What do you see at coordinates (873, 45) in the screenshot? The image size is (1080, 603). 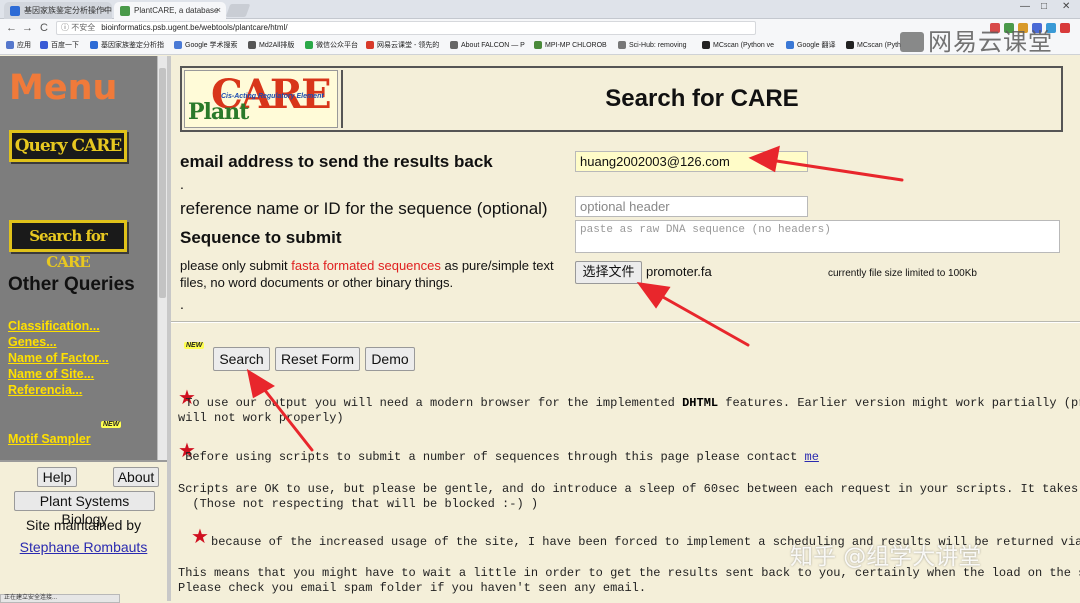 I see `bookmark-item: MCscan (Pyth` at bounding box center [873, 45].